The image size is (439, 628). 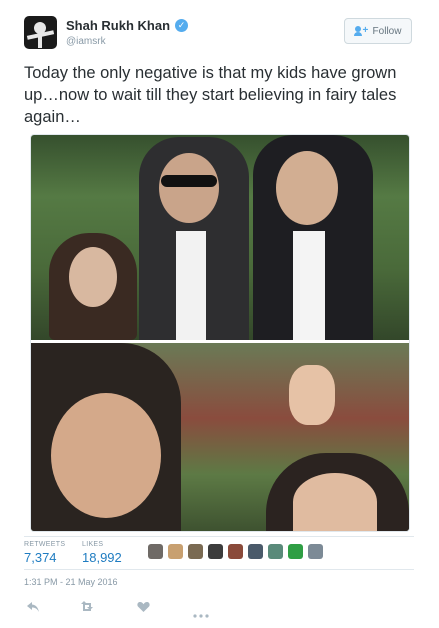 I want to click on more-icon, so click(x=201, y=613).